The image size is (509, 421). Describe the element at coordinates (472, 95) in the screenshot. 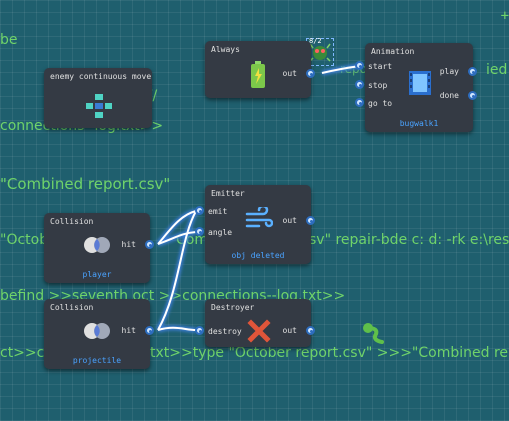

I see `port-done` at that location.